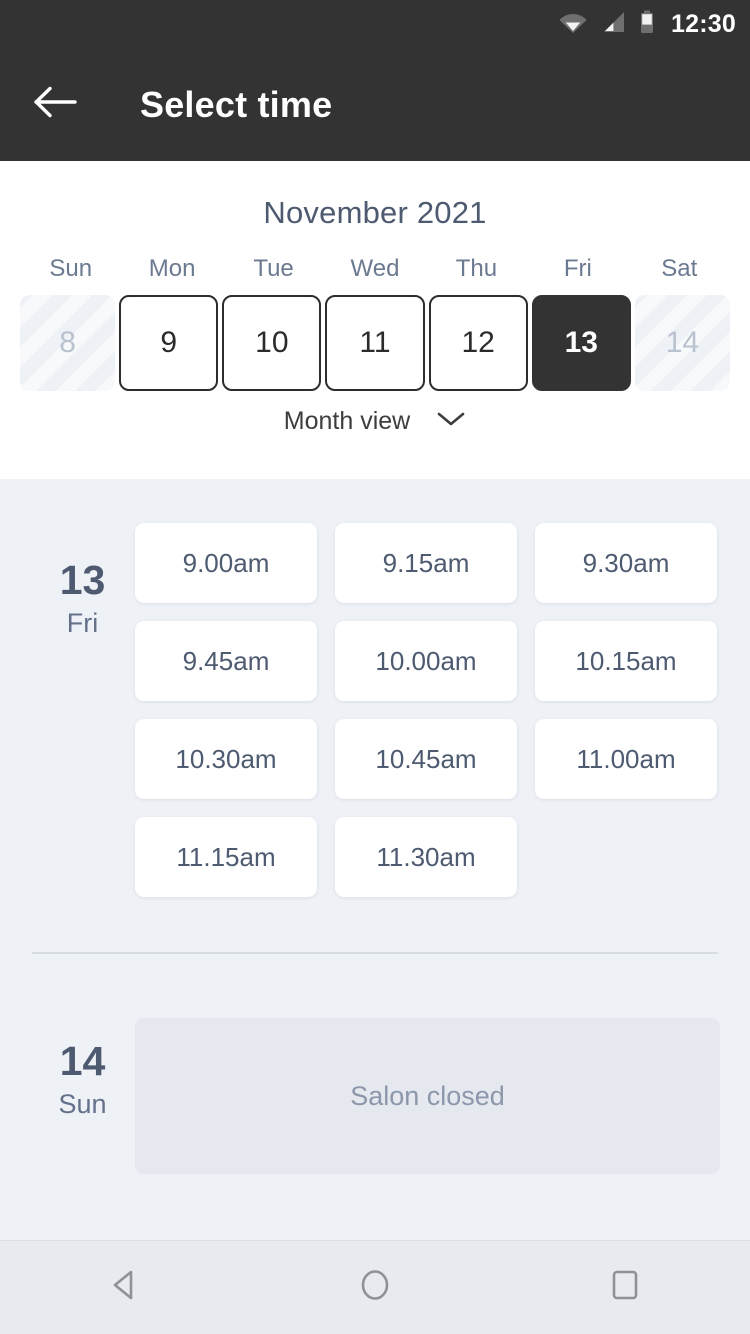  Describe the element at coordinates (226, 857) in the screenshot. I see `time-slot: 11.15am` at that location.